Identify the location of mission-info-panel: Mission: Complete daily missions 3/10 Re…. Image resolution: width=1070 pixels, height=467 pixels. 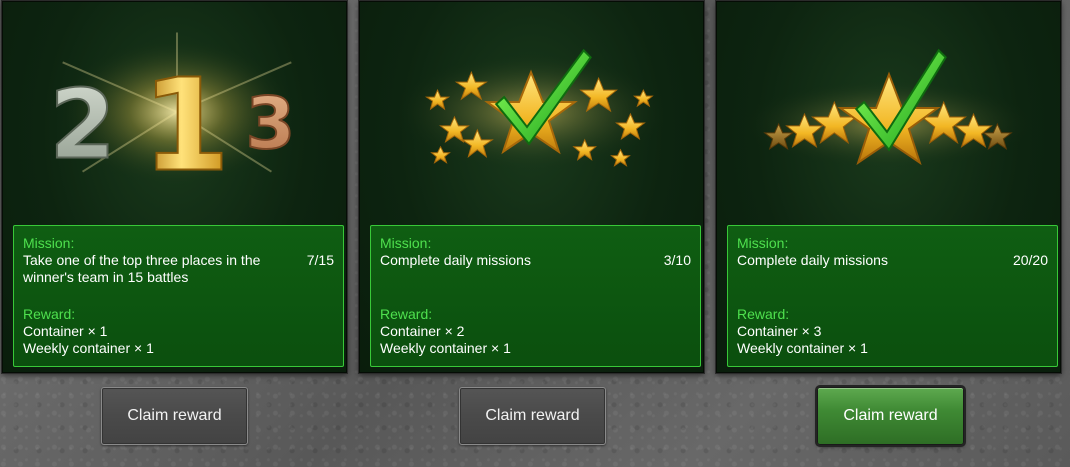
(535, 296).